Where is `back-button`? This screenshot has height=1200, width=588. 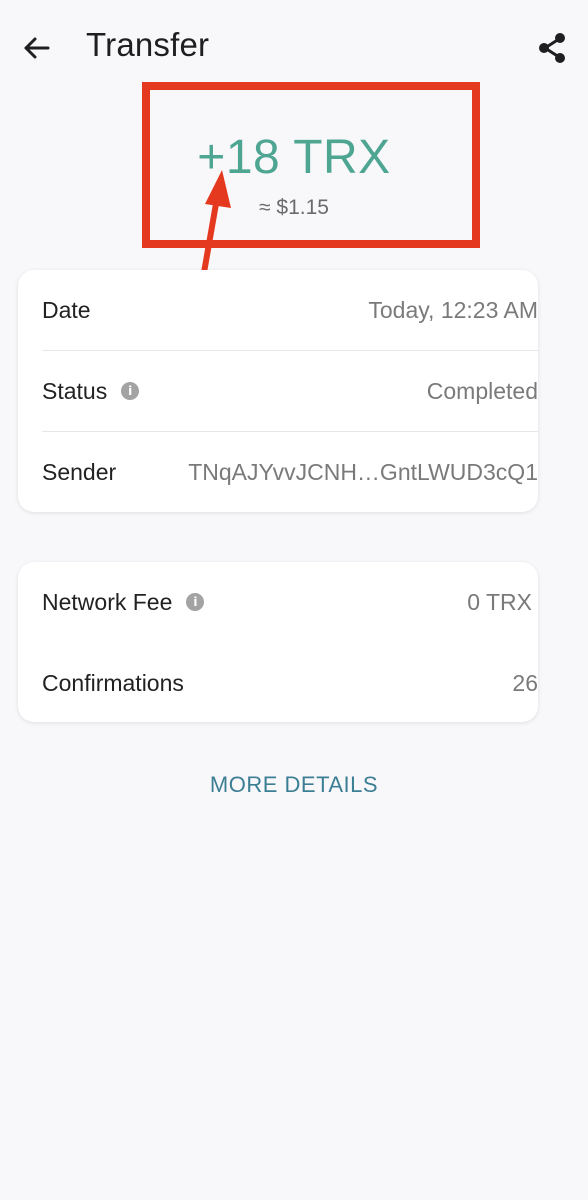
back-button is located at coordinates (36, 48).